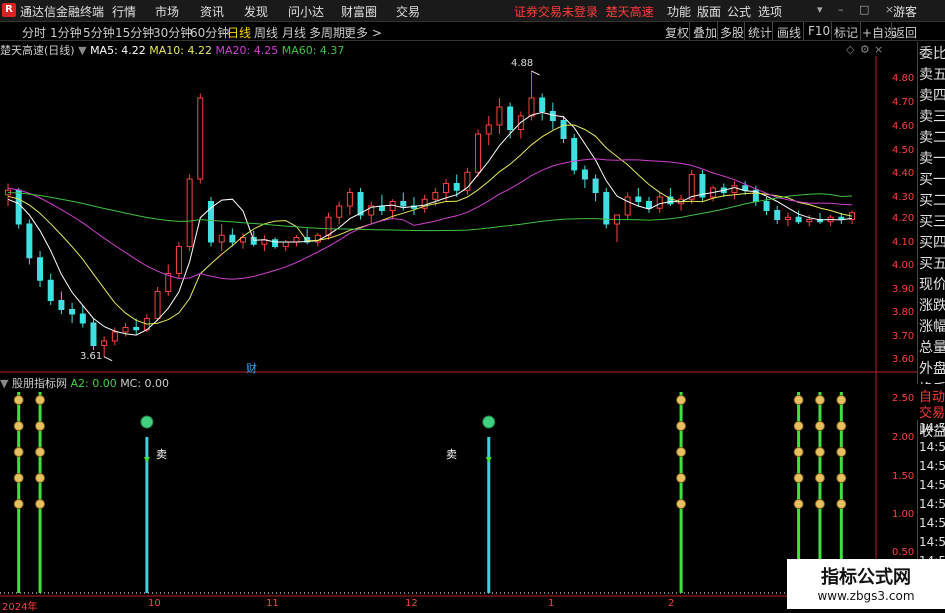  Describe the element at coordinates (306, 11) in the screenshot. I see `menu-ask: 问小达` at that location.